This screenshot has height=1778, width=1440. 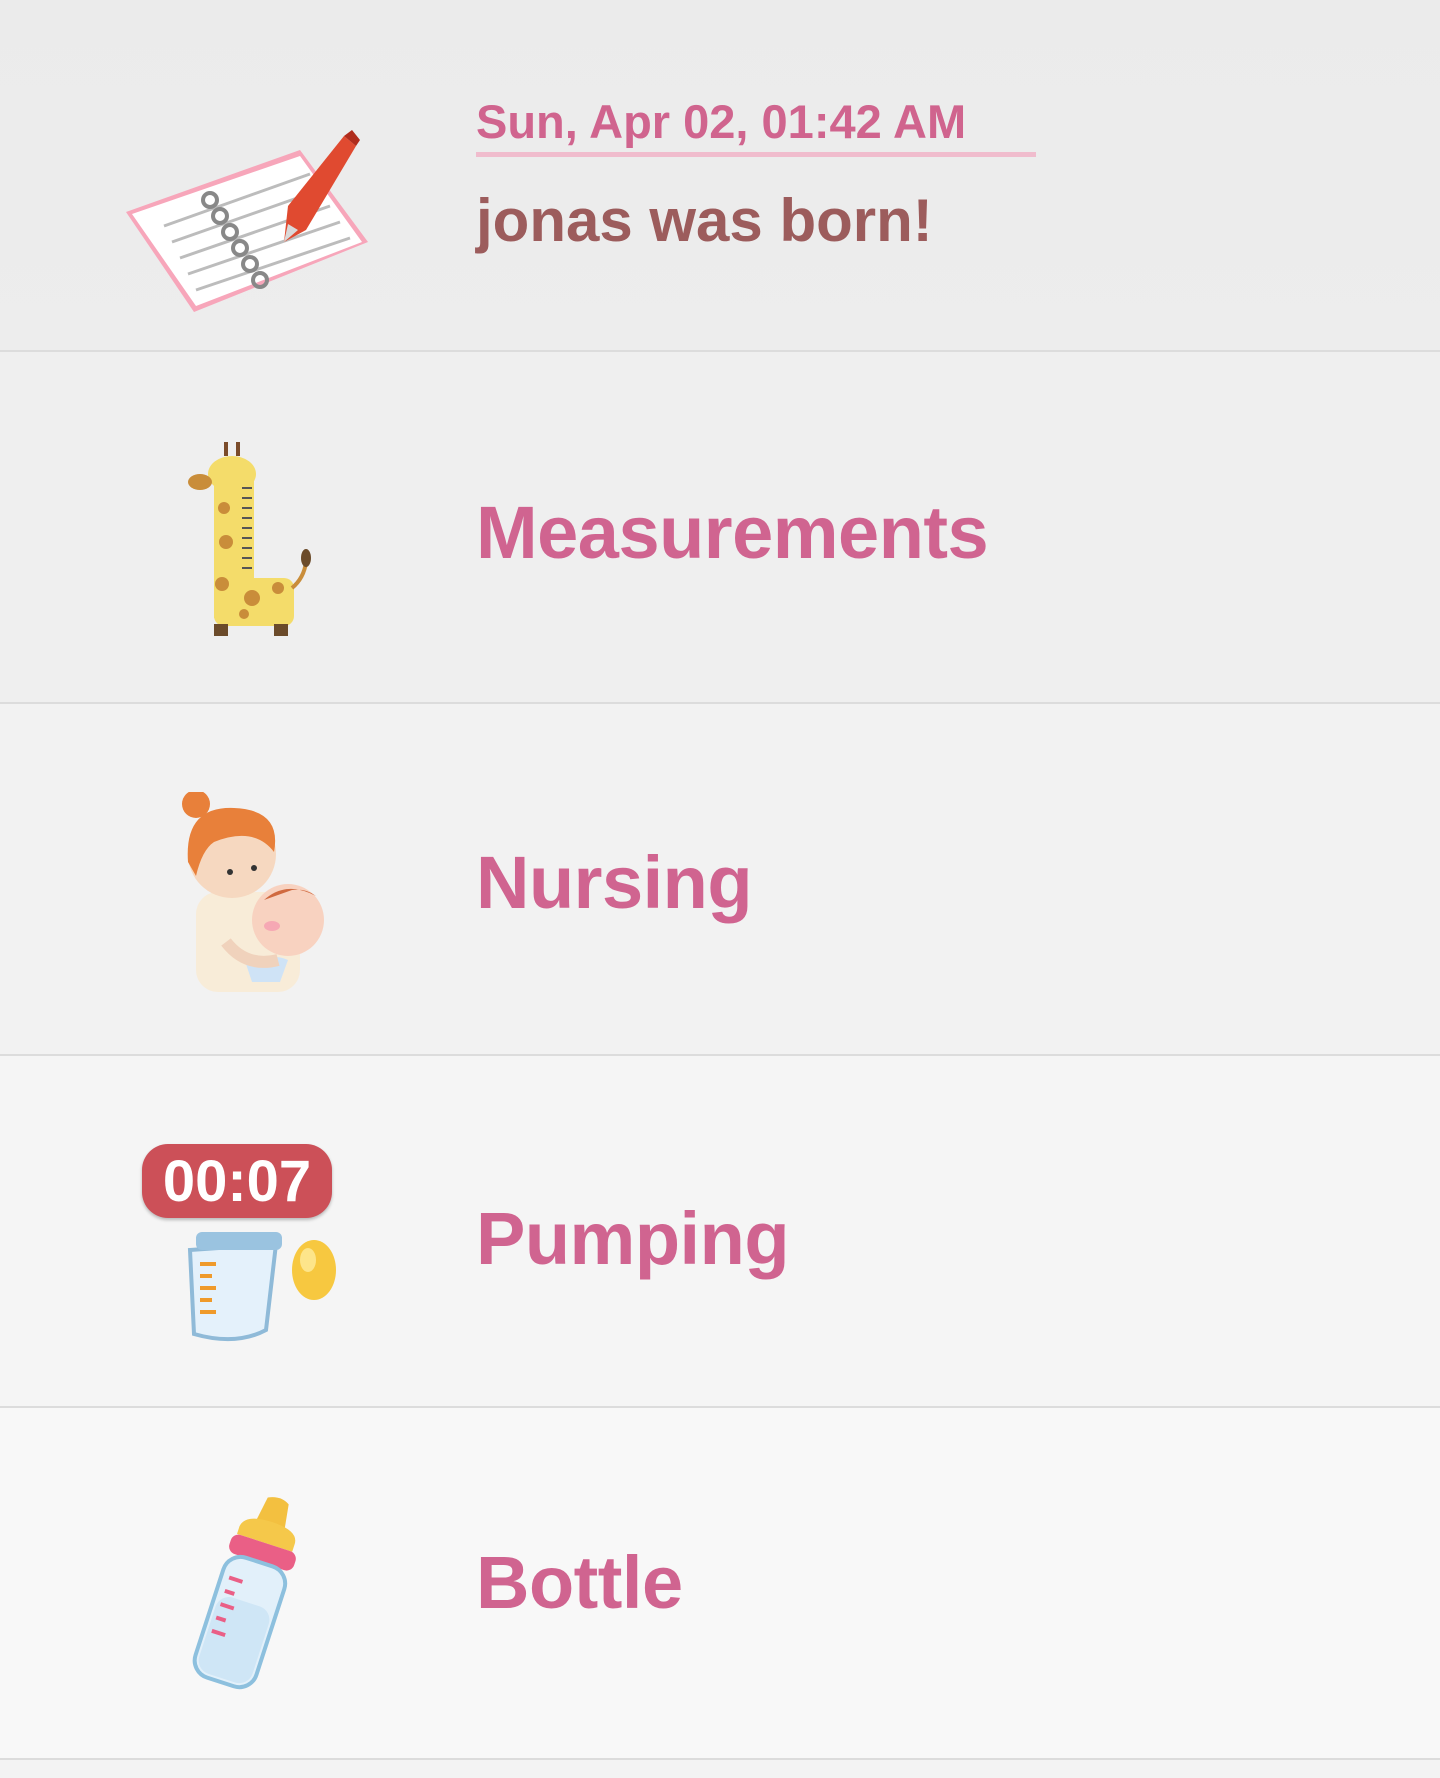 What do you see at coordinates (251, 543) in the screenshot?
I see `giraffe-ruler-icon` at bounding box center [251, 543].